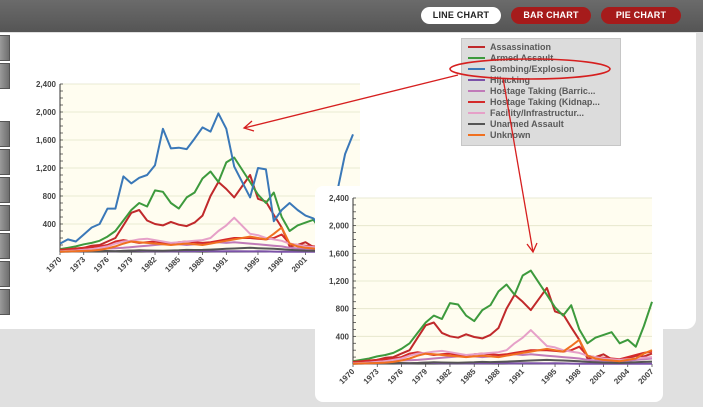 This screenshot has width=703, height=407. I want to click on highlight-ellipse, so click(530, 69).